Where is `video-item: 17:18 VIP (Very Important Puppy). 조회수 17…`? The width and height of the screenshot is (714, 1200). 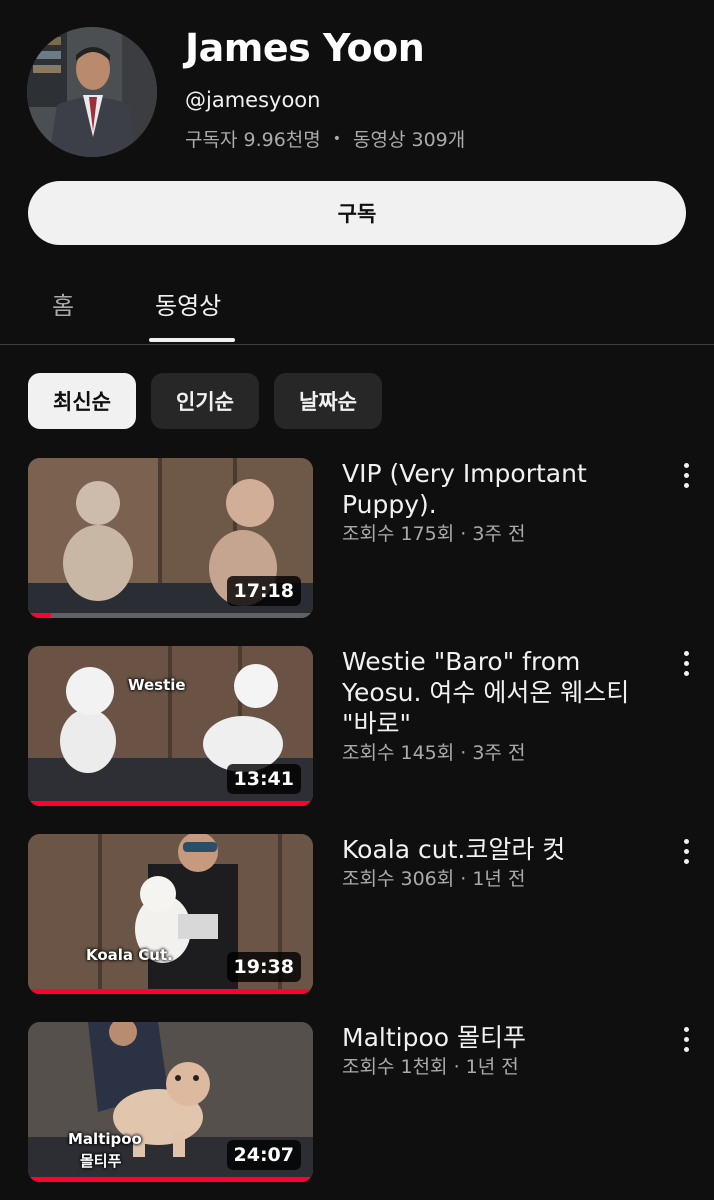
video-item: 17:18 VIP (Very Important Puppy). 조회수 17… is located at coordinates (357, 538).